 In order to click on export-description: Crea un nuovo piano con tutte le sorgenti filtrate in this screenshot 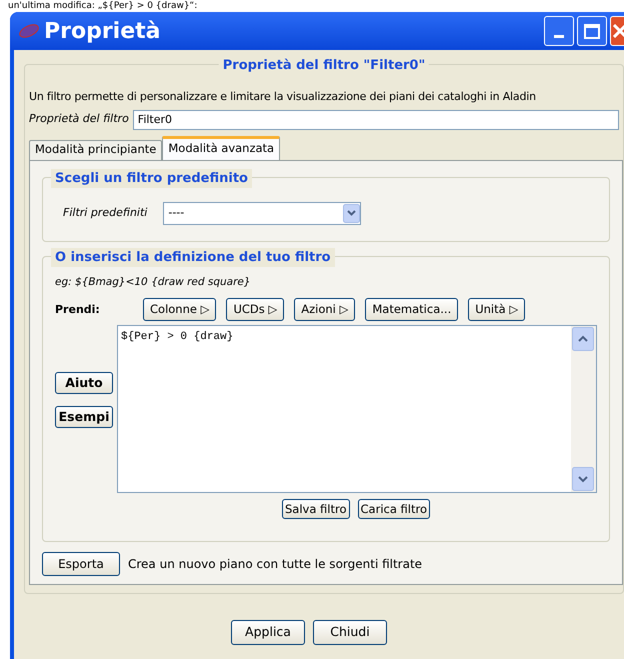, I will do `click(275, 565)`.